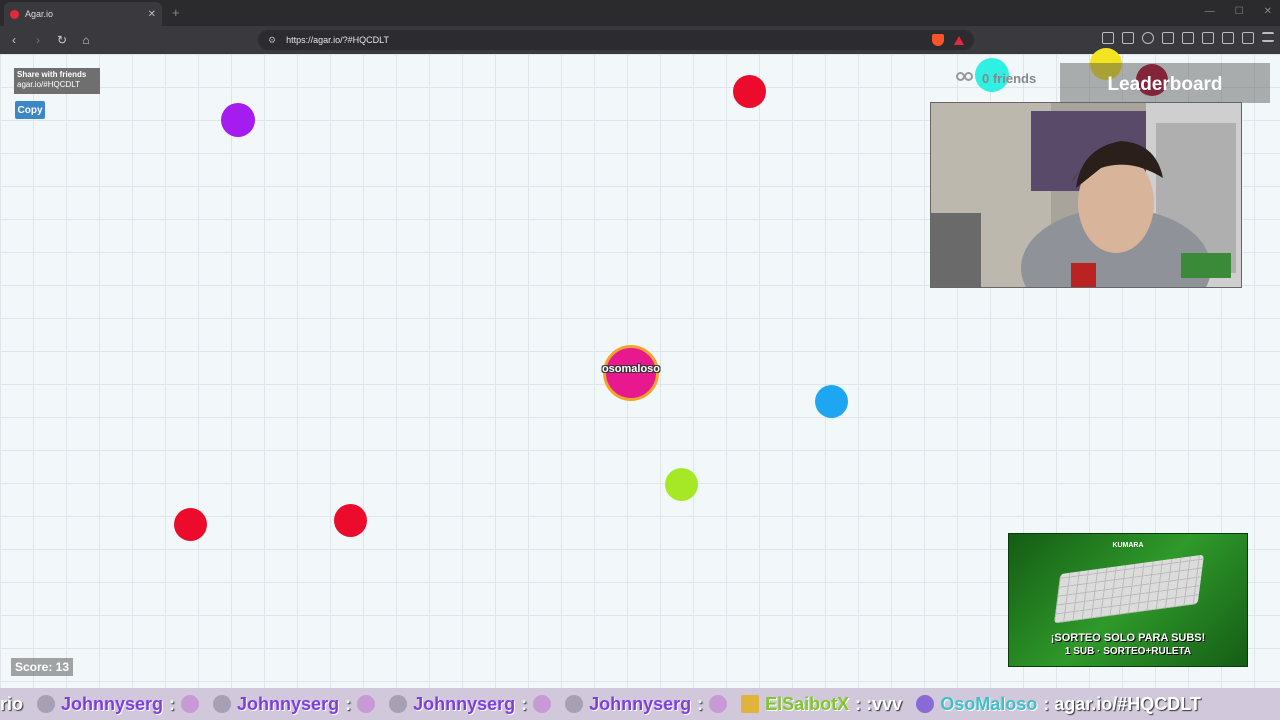 The width and height of the screenshot is (1280, 720). Describe the element at coordinates (86, 40) in the screenshot. I see `home-icon: ⌂` at that location.